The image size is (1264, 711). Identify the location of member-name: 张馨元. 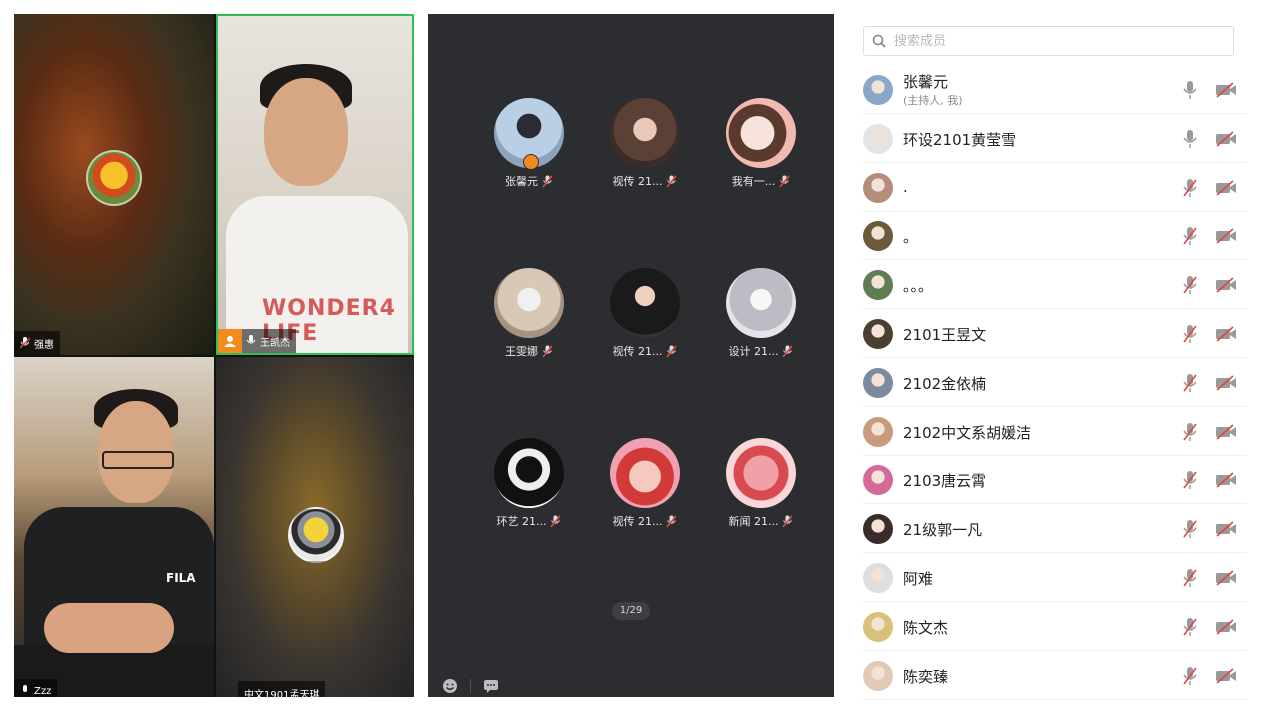
(926, 82).